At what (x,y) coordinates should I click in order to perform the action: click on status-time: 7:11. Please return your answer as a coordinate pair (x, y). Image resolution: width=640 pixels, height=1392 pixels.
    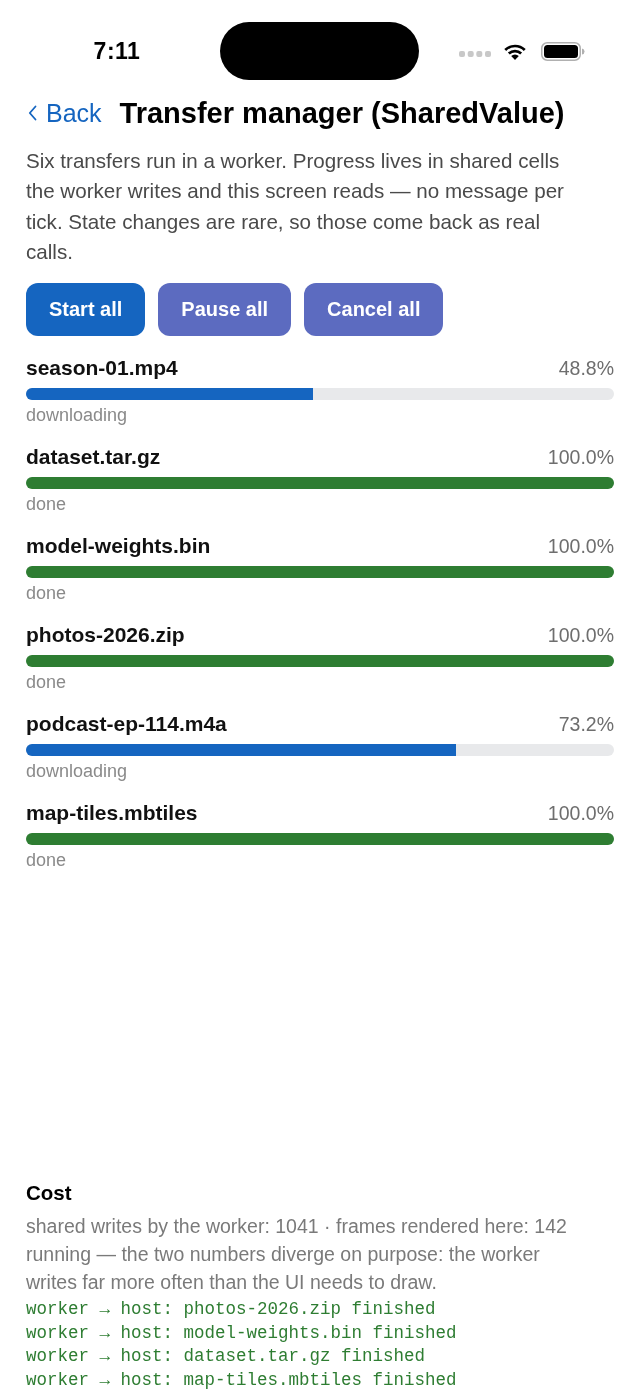
    Looking at the image, I should click on (117, 51).